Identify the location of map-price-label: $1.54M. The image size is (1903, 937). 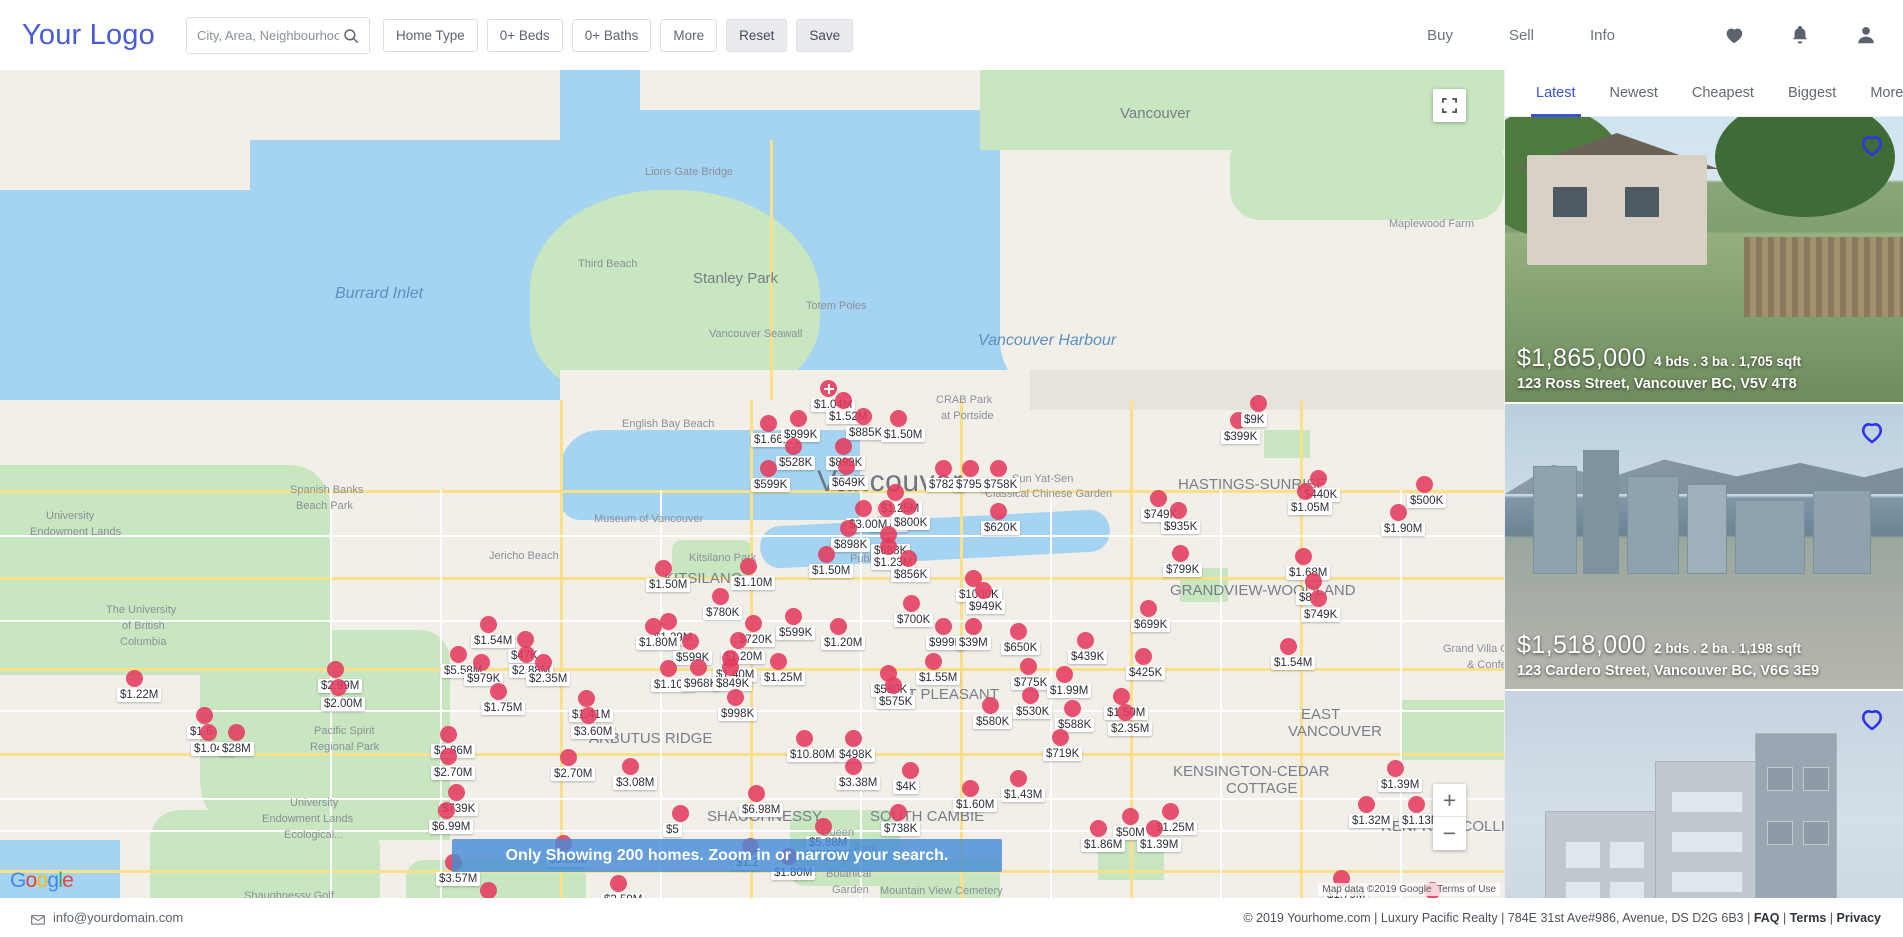
(493, 641).